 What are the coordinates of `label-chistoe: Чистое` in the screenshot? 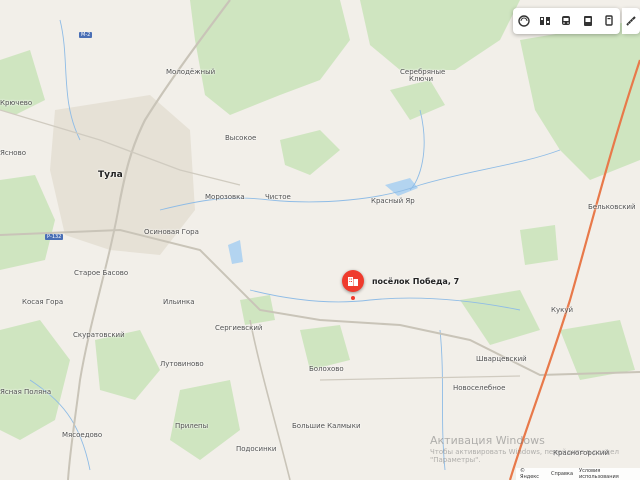 It's located at (278, 197).